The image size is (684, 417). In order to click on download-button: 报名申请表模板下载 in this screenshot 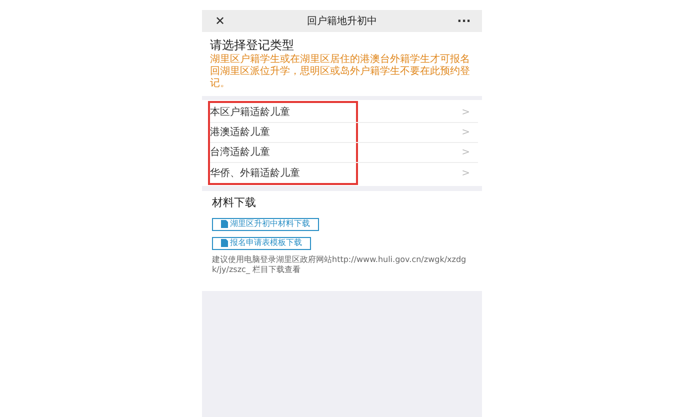, I will do `click(261, 243)`.